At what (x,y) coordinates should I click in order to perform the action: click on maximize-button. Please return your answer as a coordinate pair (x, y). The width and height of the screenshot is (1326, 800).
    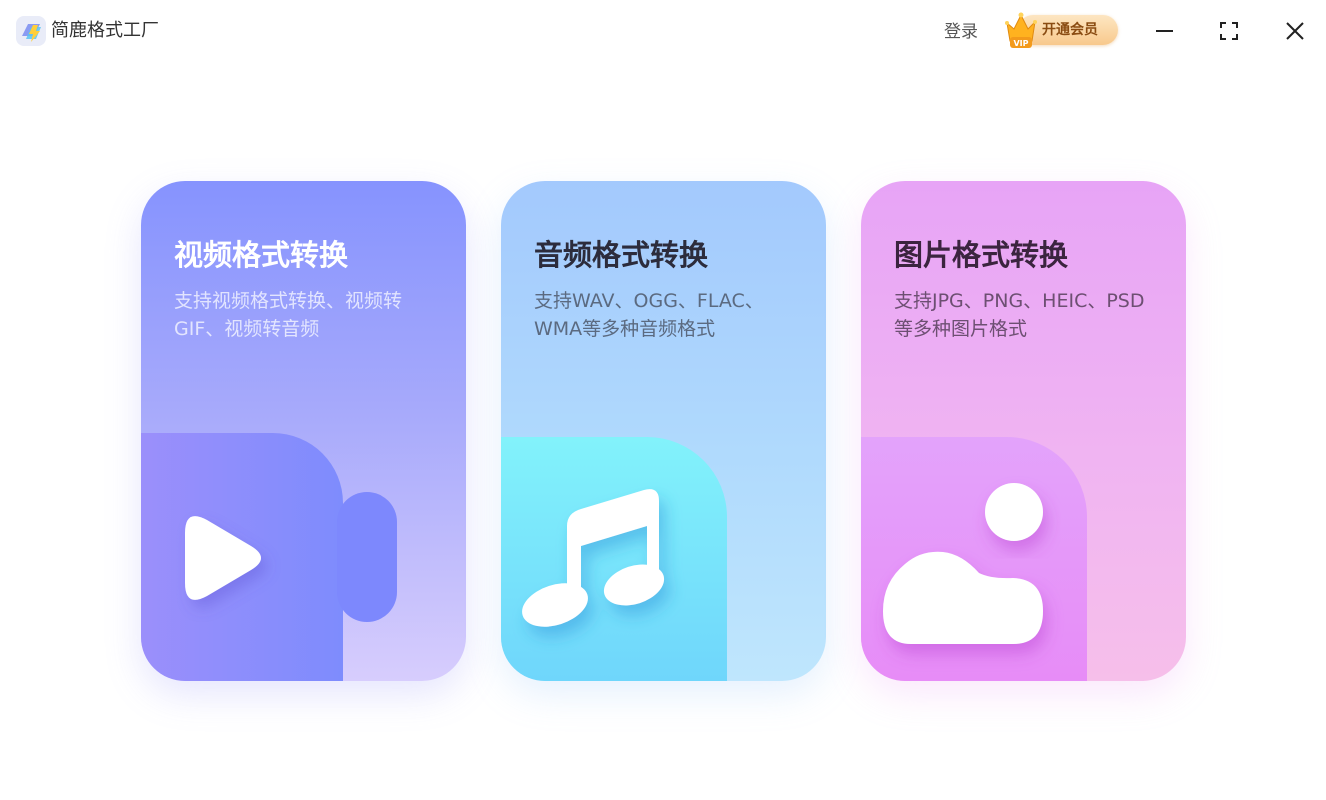
    Looking at the image, I should click on (1229, 31).